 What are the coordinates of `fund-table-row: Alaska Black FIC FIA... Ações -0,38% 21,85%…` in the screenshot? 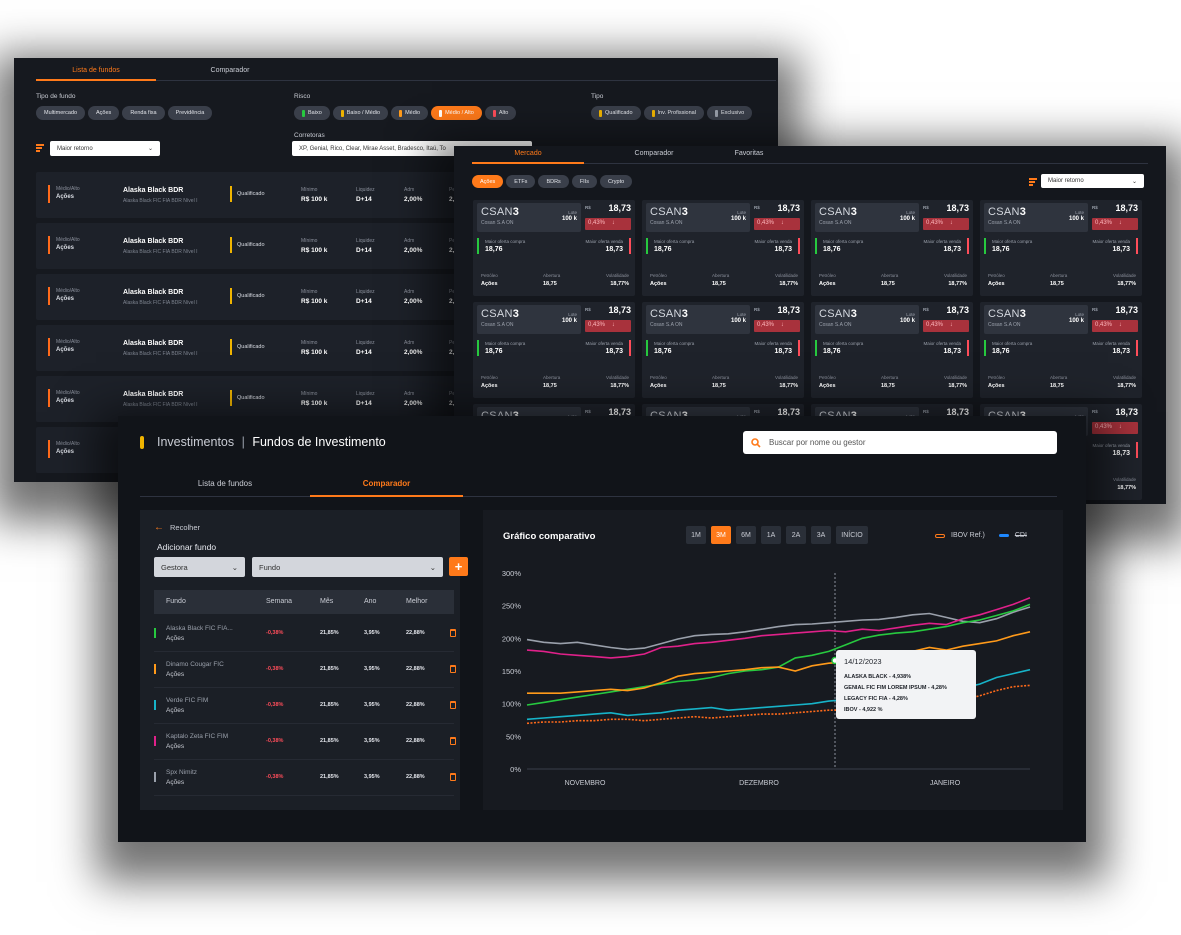 It's located at (305, 634).